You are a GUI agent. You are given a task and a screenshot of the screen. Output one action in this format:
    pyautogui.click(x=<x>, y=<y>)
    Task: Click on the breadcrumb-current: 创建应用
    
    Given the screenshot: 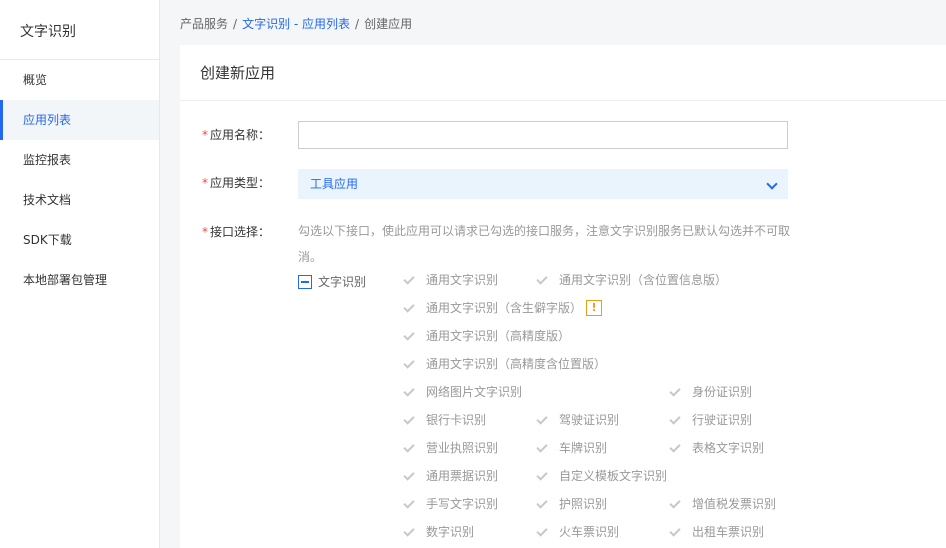 What is the action you would take?
    pyautogui.click(x=388, y=24)
    